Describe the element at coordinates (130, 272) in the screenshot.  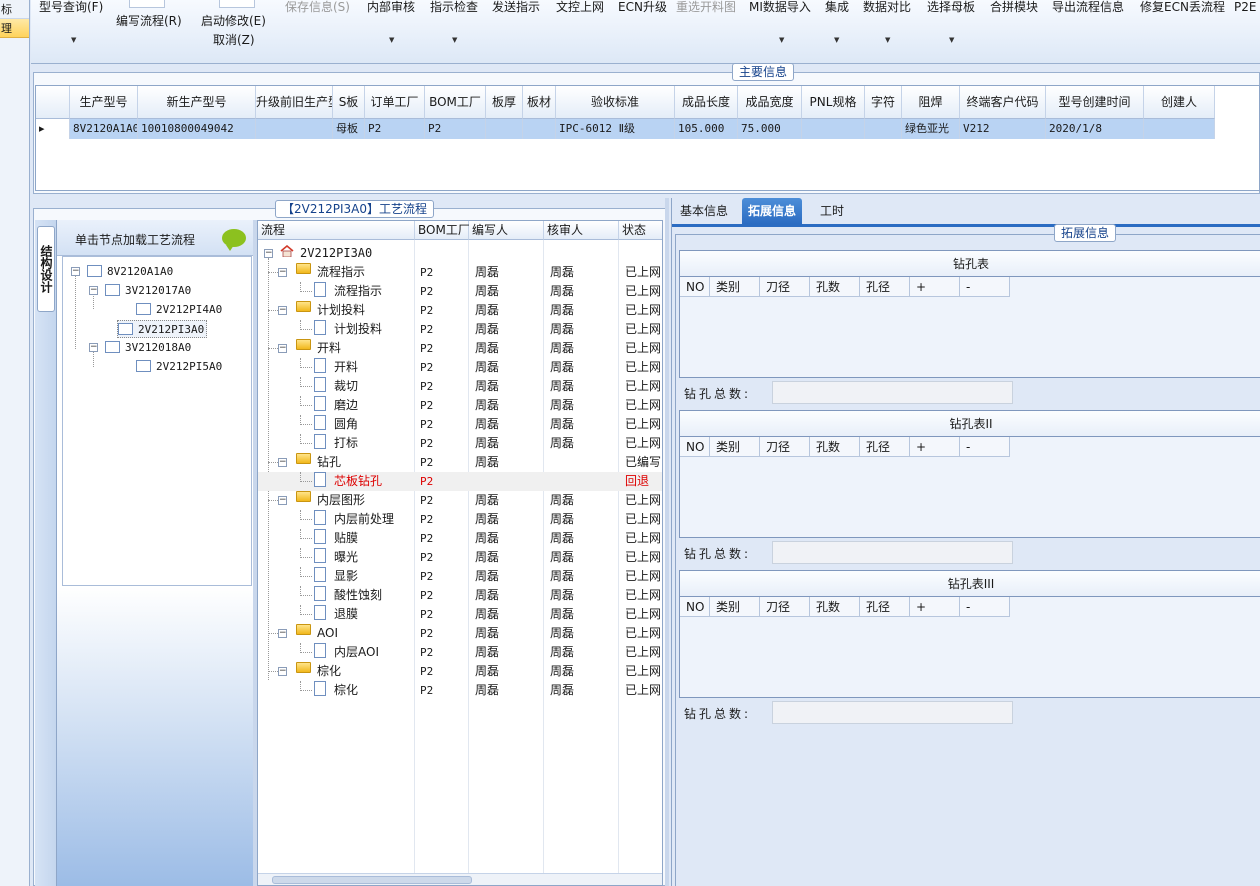
I see `tree-node-8v2120a1a0: 8V2120A1A0` at that location.